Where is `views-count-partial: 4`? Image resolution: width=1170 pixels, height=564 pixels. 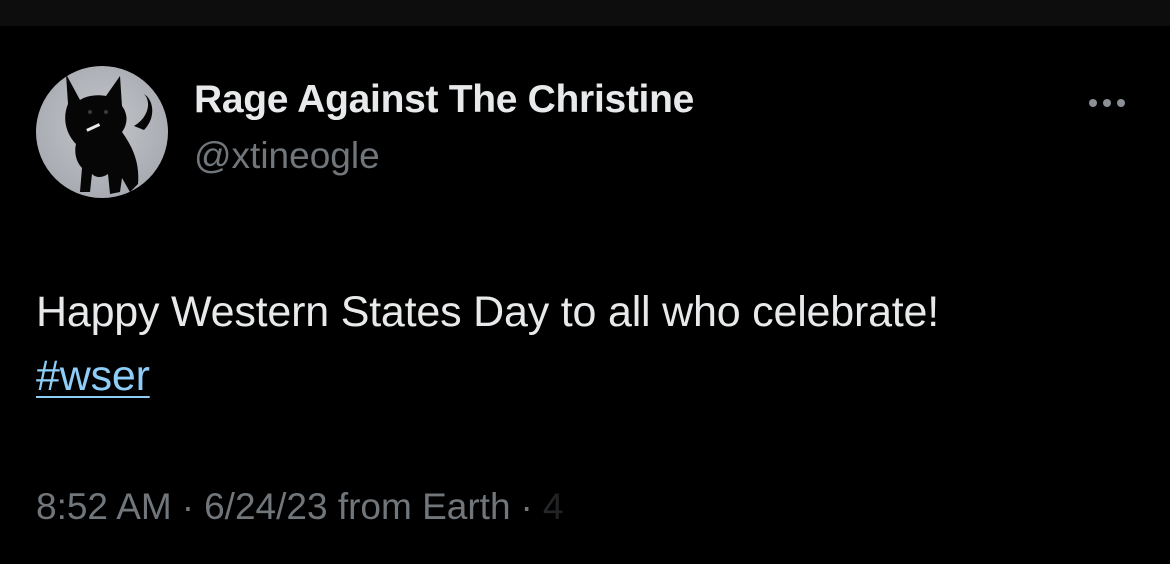
views-count-partial: 4 is located at coordinates (553, 506).